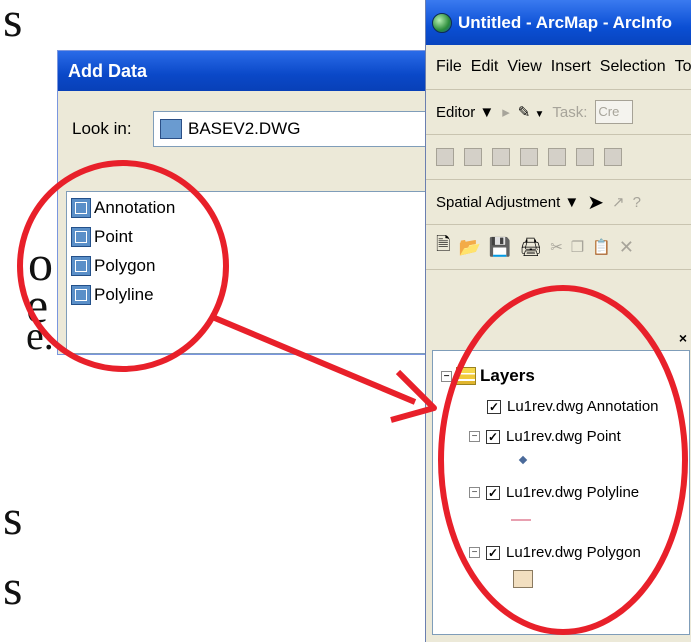 The image size is (691, 642). I want to click on layer-name: Lu1rev.dwg Polyline, so click(573, 492).